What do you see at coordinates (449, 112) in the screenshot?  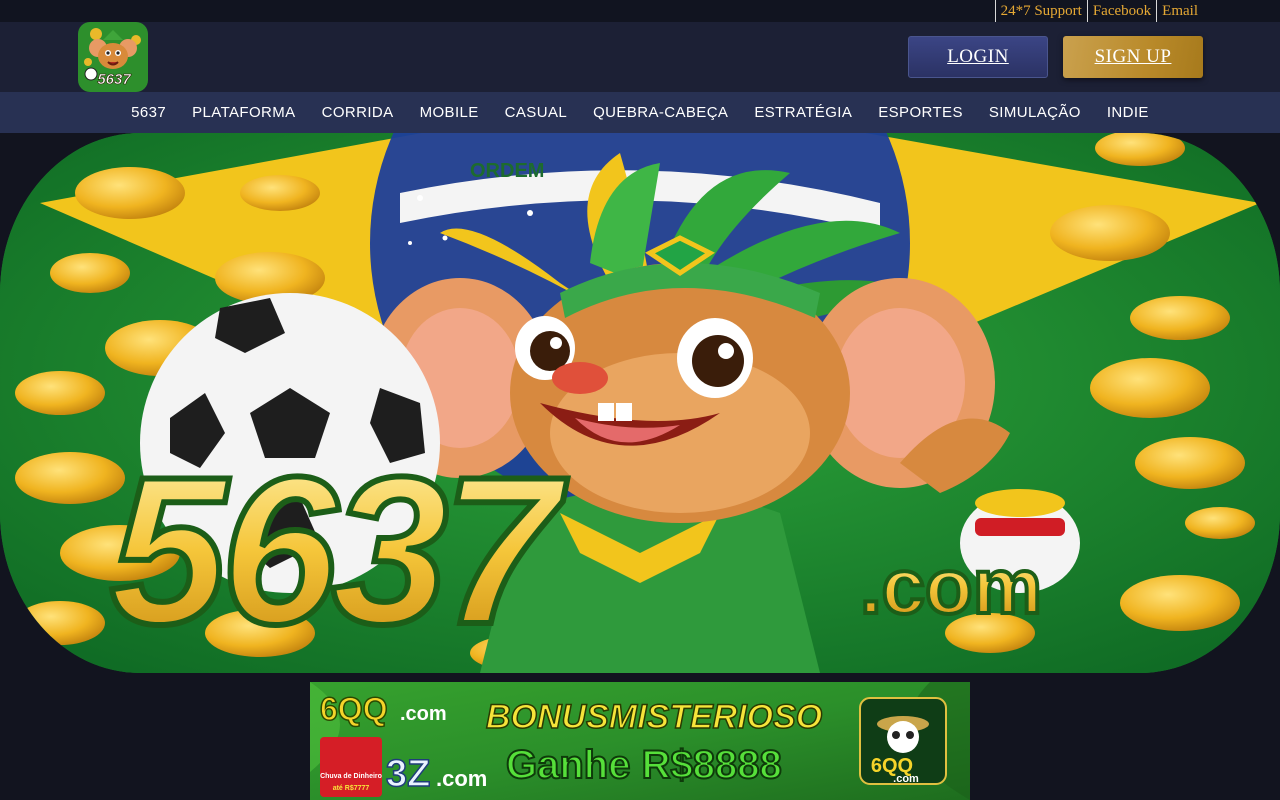 I see `nav-item-mobile: MOBILE` at bounding box center [449, 112].